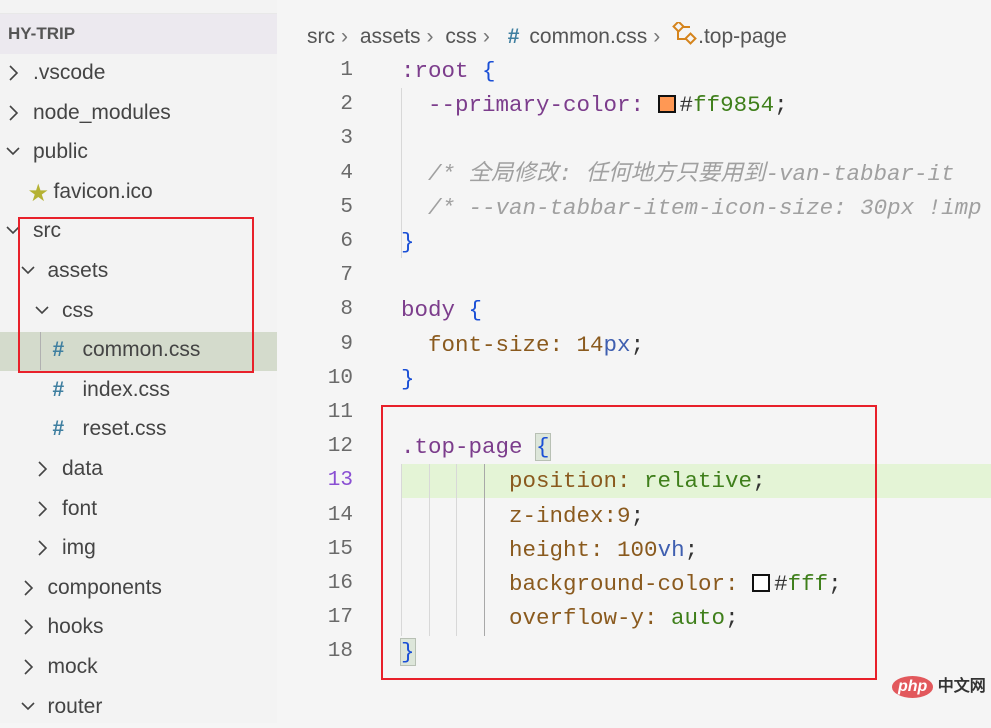  Describe the element at coordinates (124, 429) in the screenshot. I see `tree-item-label: reset.css` at that location.